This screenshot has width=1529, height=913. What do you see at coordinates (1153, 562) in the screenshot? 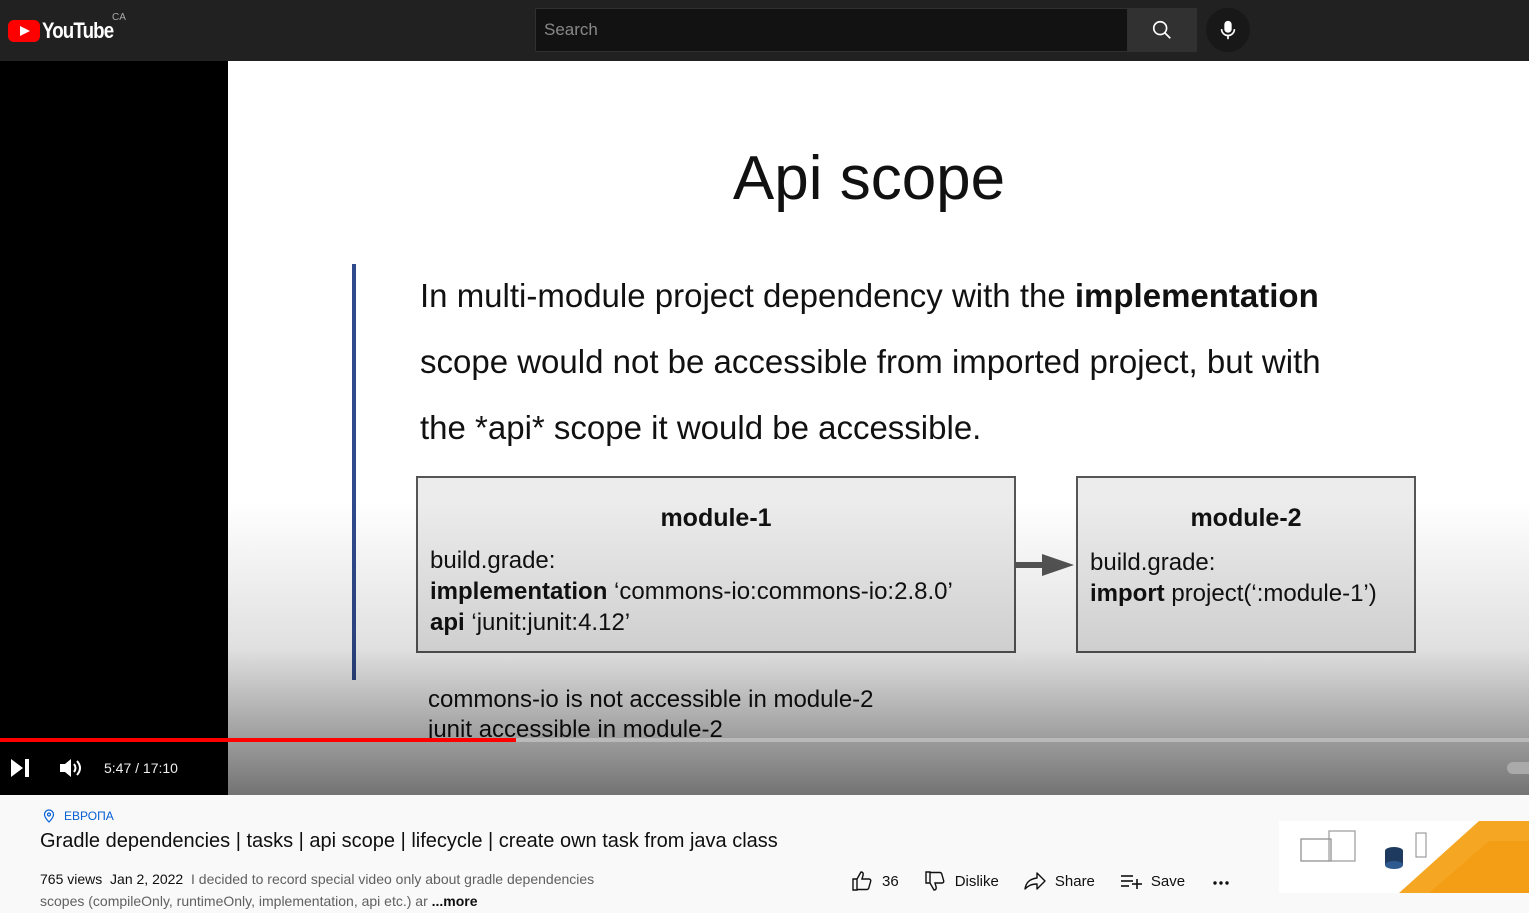
I see `module-2-line1: build.grade:` at bounding box center [1153, 562].